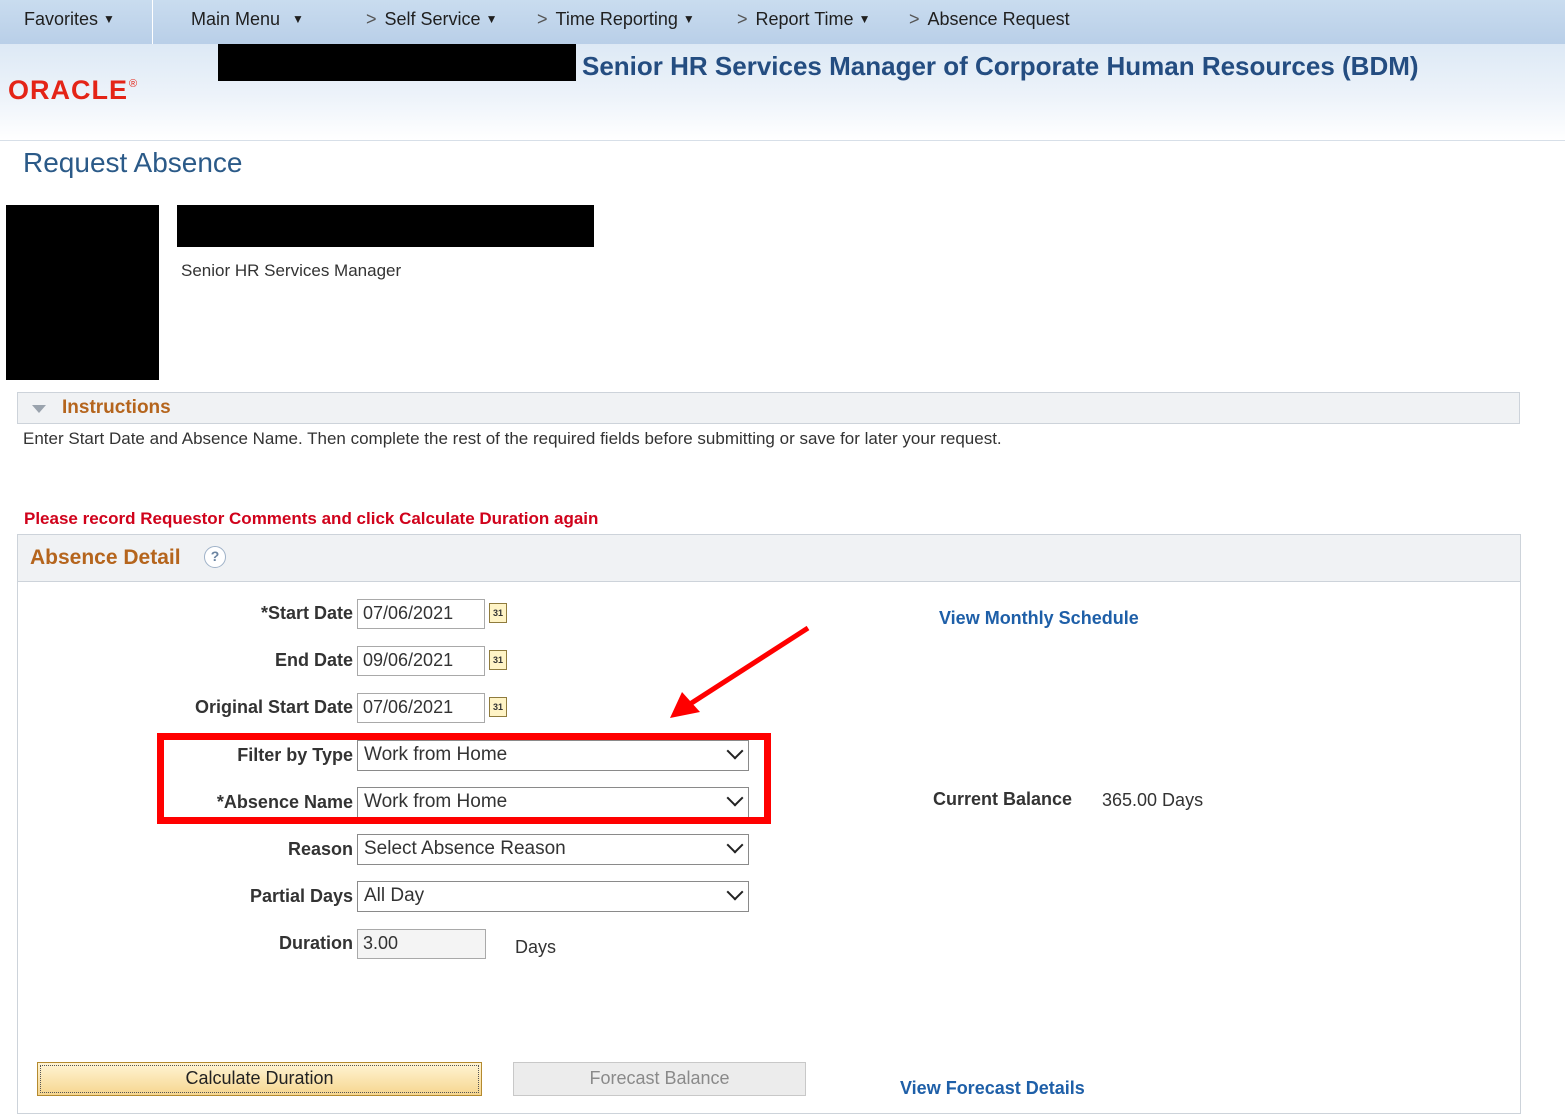 The width and height of the screenshot is (1565, 1114). What do you see at coordinates (116, 407) in the screenshot?
I see `instructions-label: Instructions` at bounding box center [116, 407].